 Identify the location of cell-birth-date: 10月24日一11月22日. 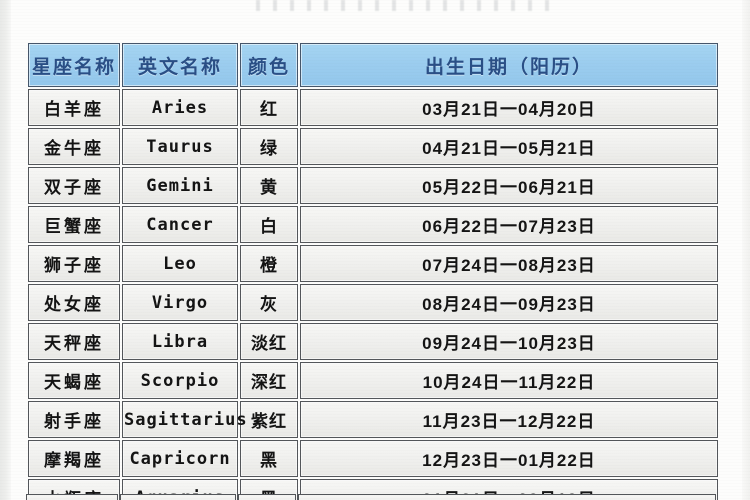
(509, 380).